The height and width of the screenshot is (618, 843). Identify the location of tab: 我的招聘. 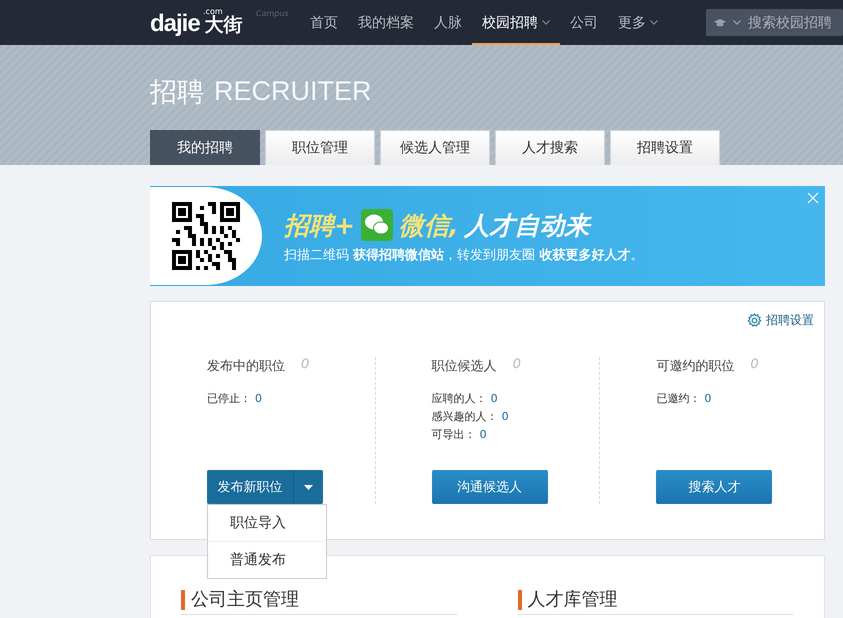
(205, 147).